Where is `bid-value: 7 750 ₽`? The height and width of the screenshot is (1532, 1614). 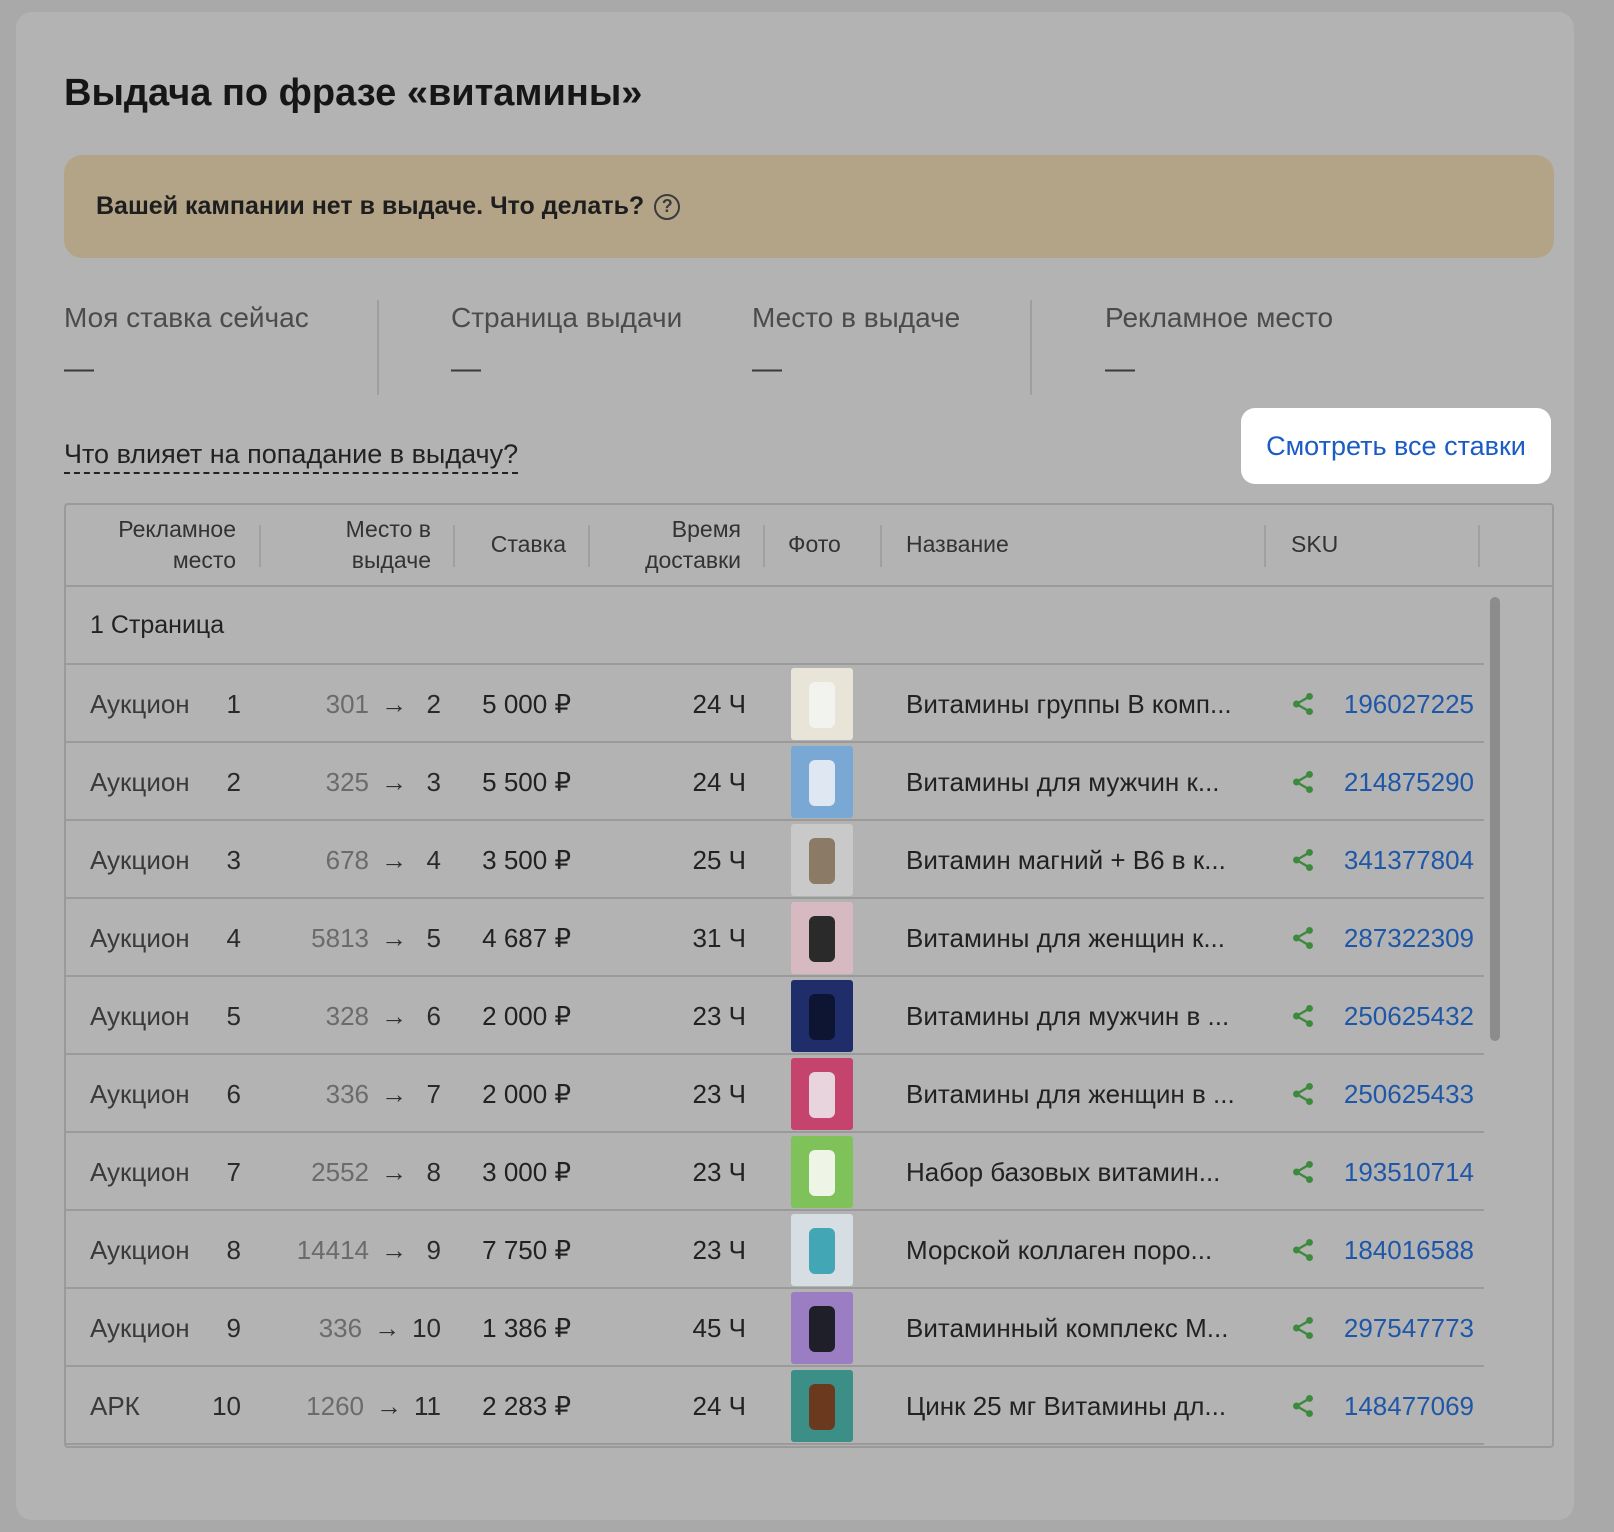
bid-value: 7 750 ₽ is located at coordinates (526, 1249).